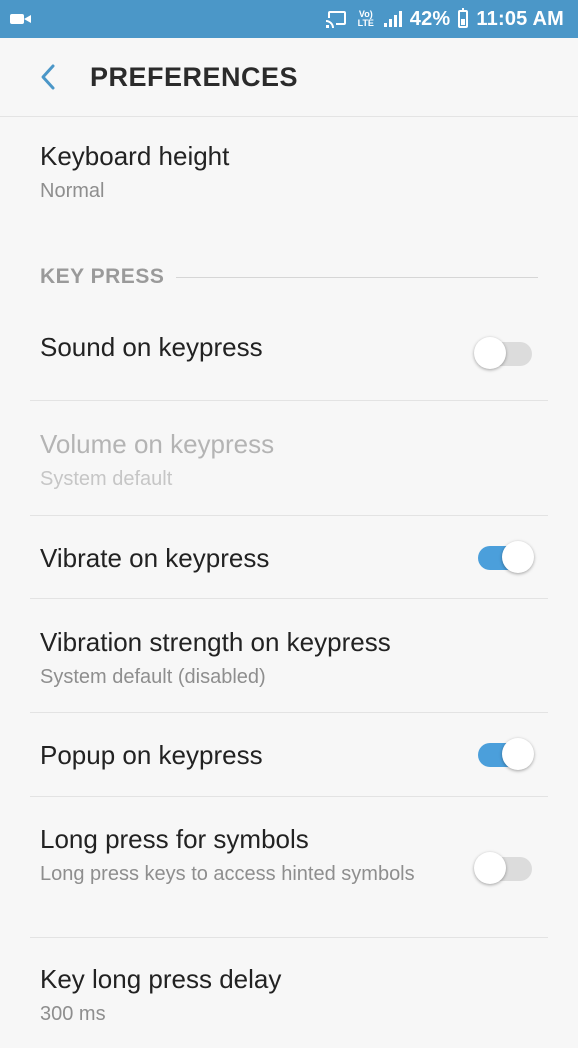  Describe the element at coordinates (504, 868) in the screenshot. I see `long-press-symbols-toggle` at that location.